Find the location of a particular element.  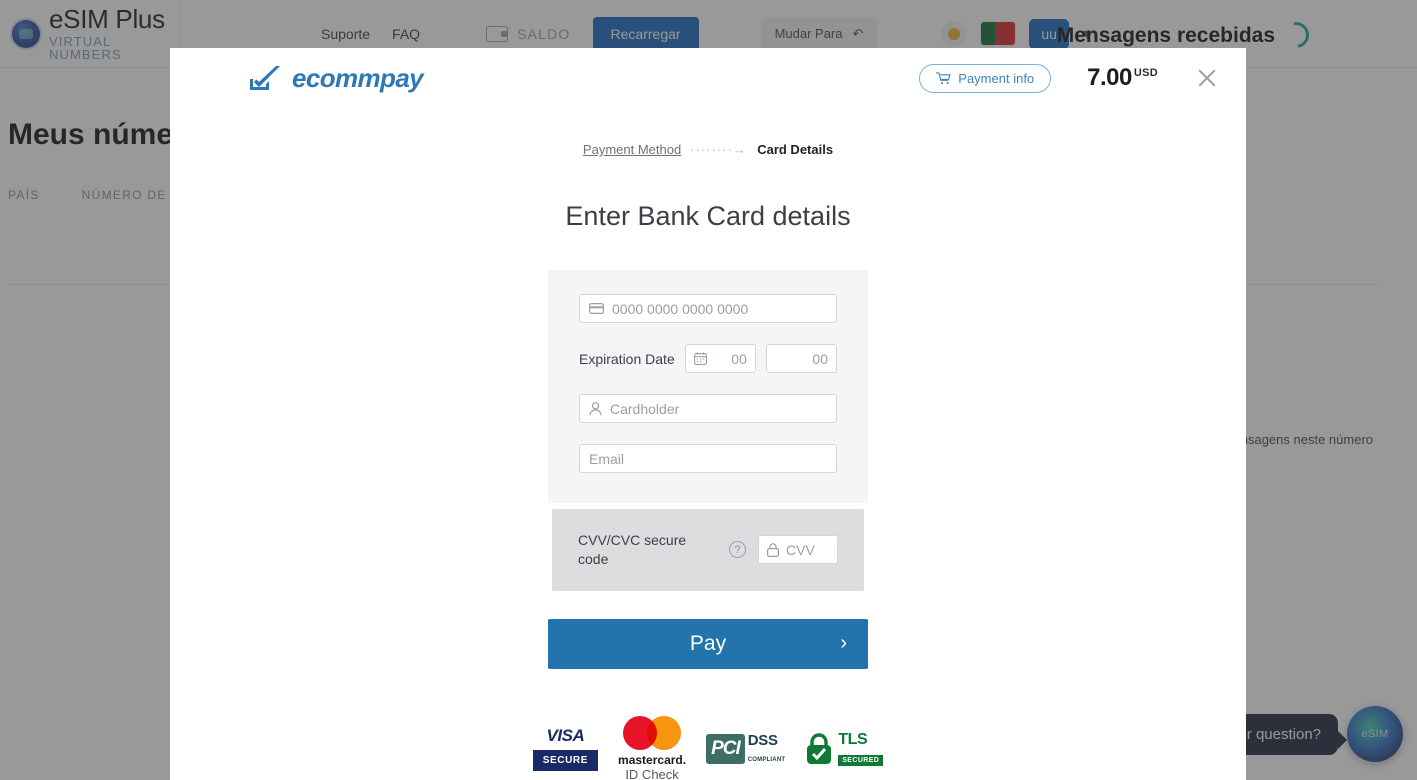

modal-header: ecommpay Payment info 7.00 USD is located at coordinates (708, 78).